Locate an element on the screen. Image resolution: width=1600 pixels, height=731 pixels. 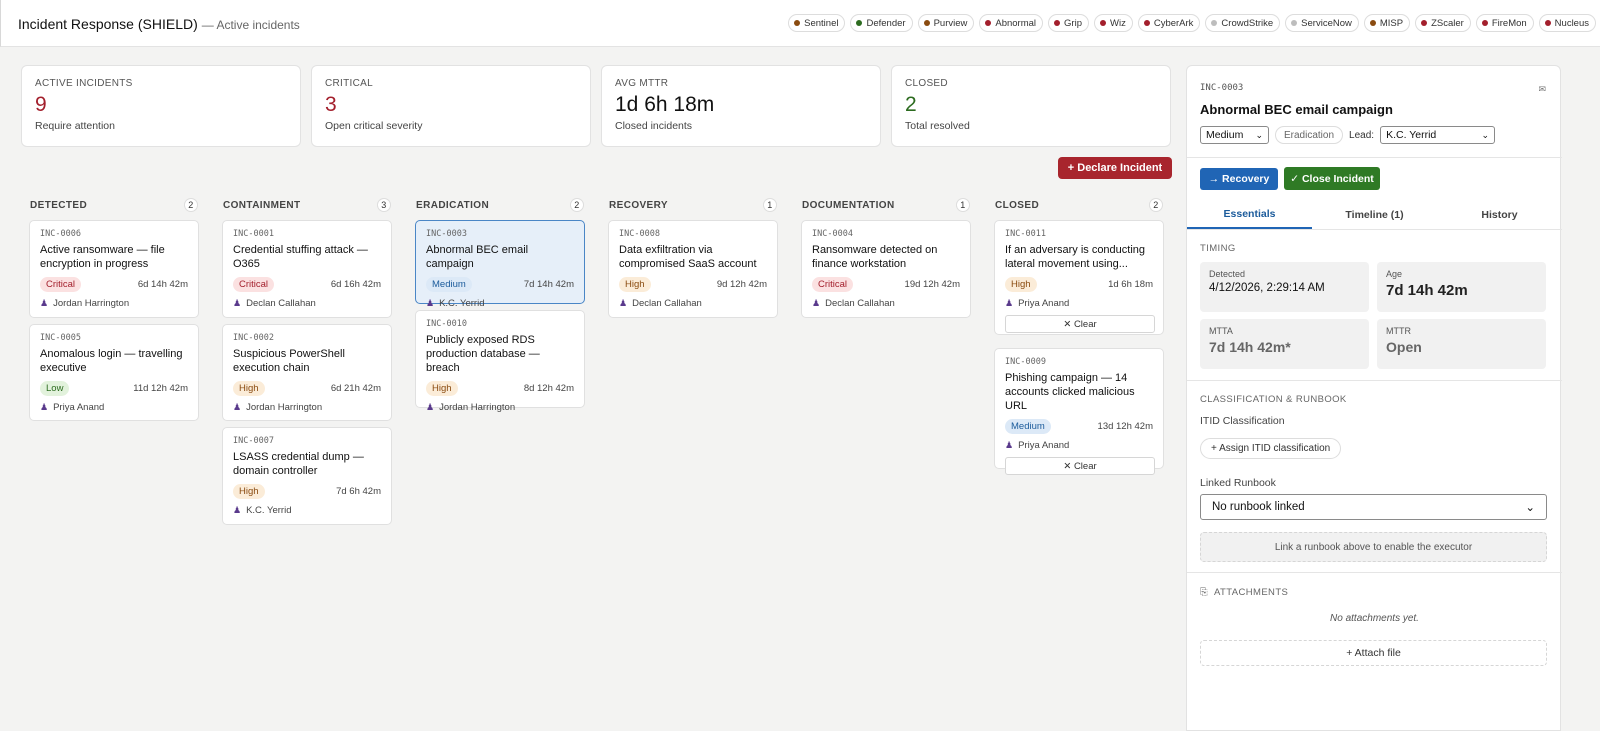
no-attachments-text: No attachments yet. is located at coordinates (1374, 618).